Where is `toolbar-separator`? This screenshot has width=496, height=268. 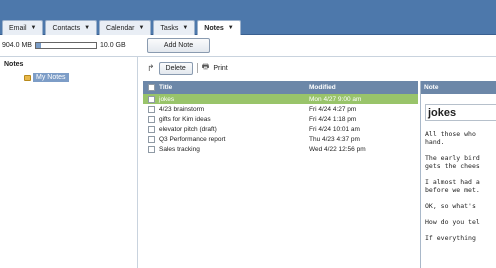
toolbar-separator is located at coordinates (197, 68).